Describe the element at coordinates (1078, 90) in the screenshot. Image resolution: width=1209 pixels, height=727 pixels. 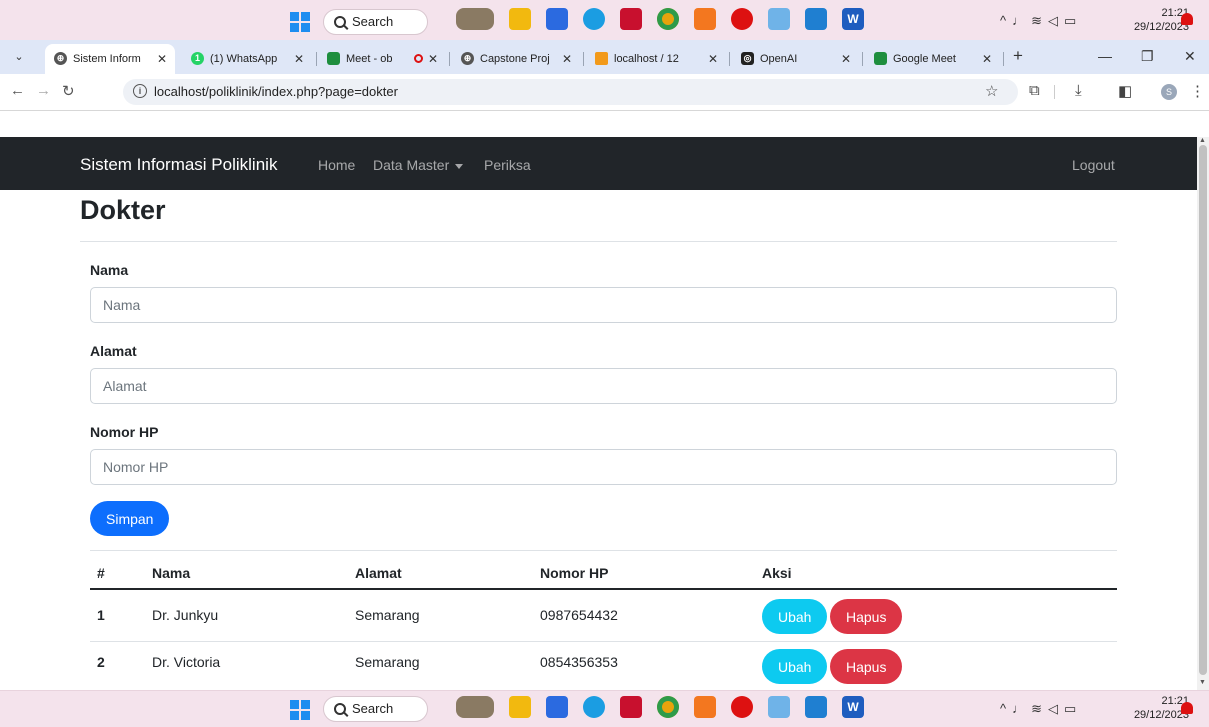
I see `download-icon: ⤓` at that location.